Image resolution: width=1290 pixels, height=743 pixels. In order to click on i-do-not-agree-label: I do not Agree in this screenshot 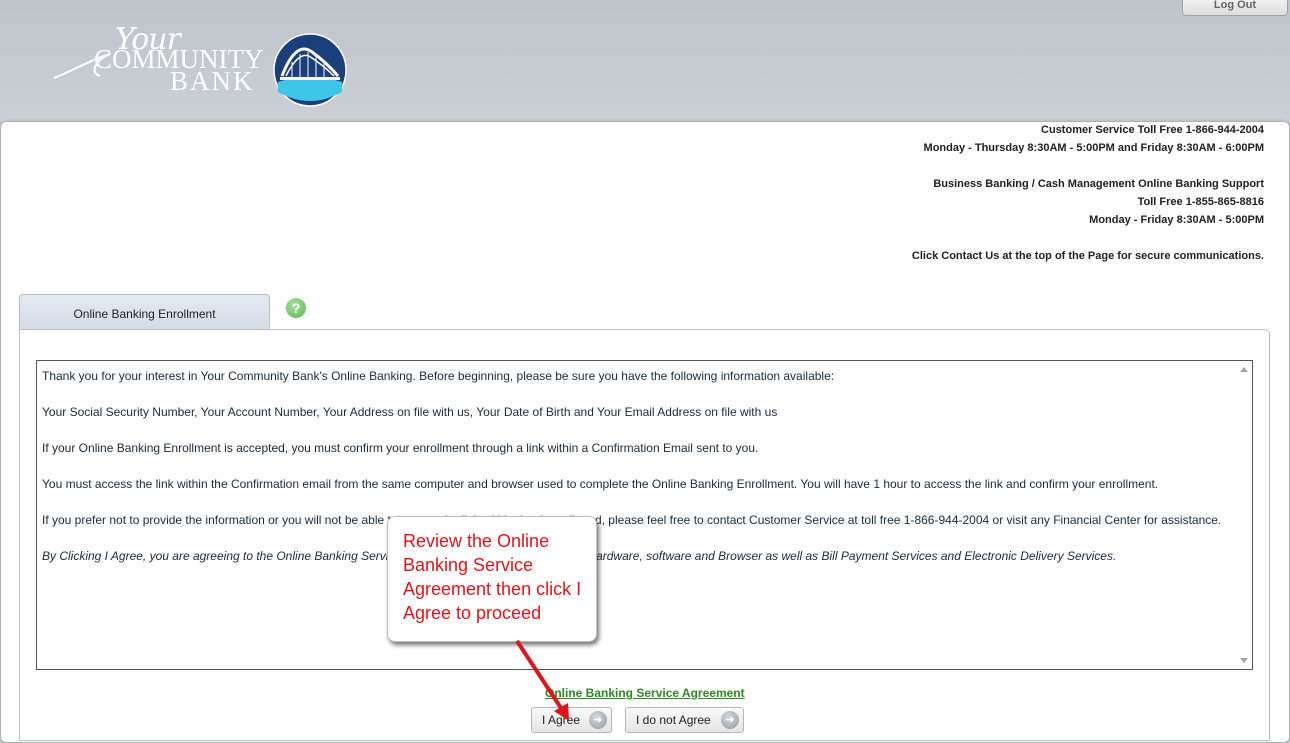, I will do `click(673, 720)`.